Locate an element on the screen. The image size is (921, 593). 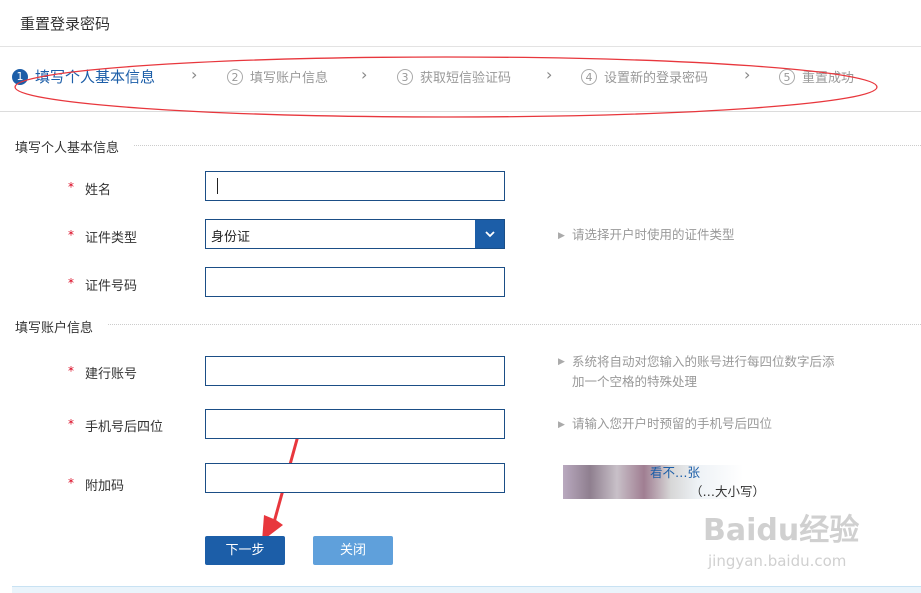
captcha-case-note: （…大小写） is located at coordinates (728, 491).